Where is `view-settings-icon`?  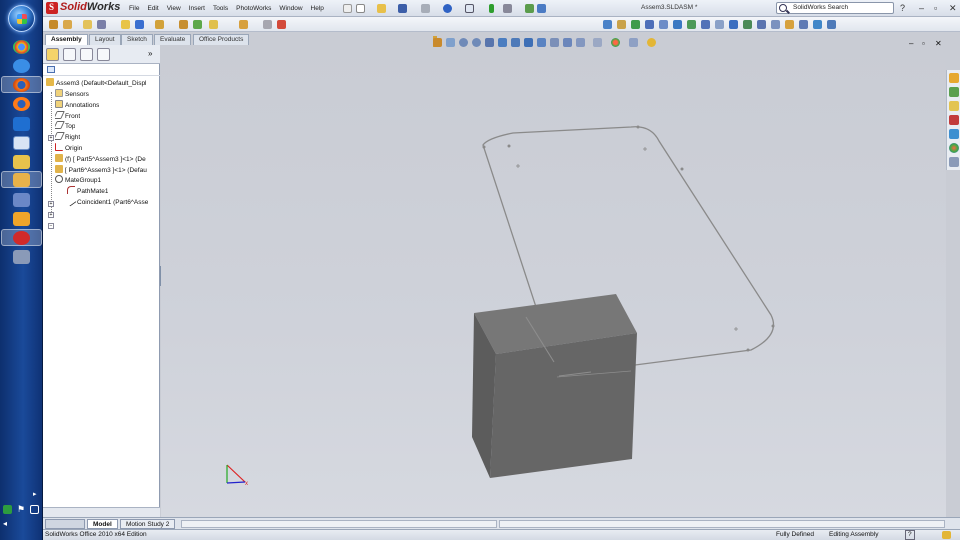 view-settings-icon is located at coordinates (597, 42).